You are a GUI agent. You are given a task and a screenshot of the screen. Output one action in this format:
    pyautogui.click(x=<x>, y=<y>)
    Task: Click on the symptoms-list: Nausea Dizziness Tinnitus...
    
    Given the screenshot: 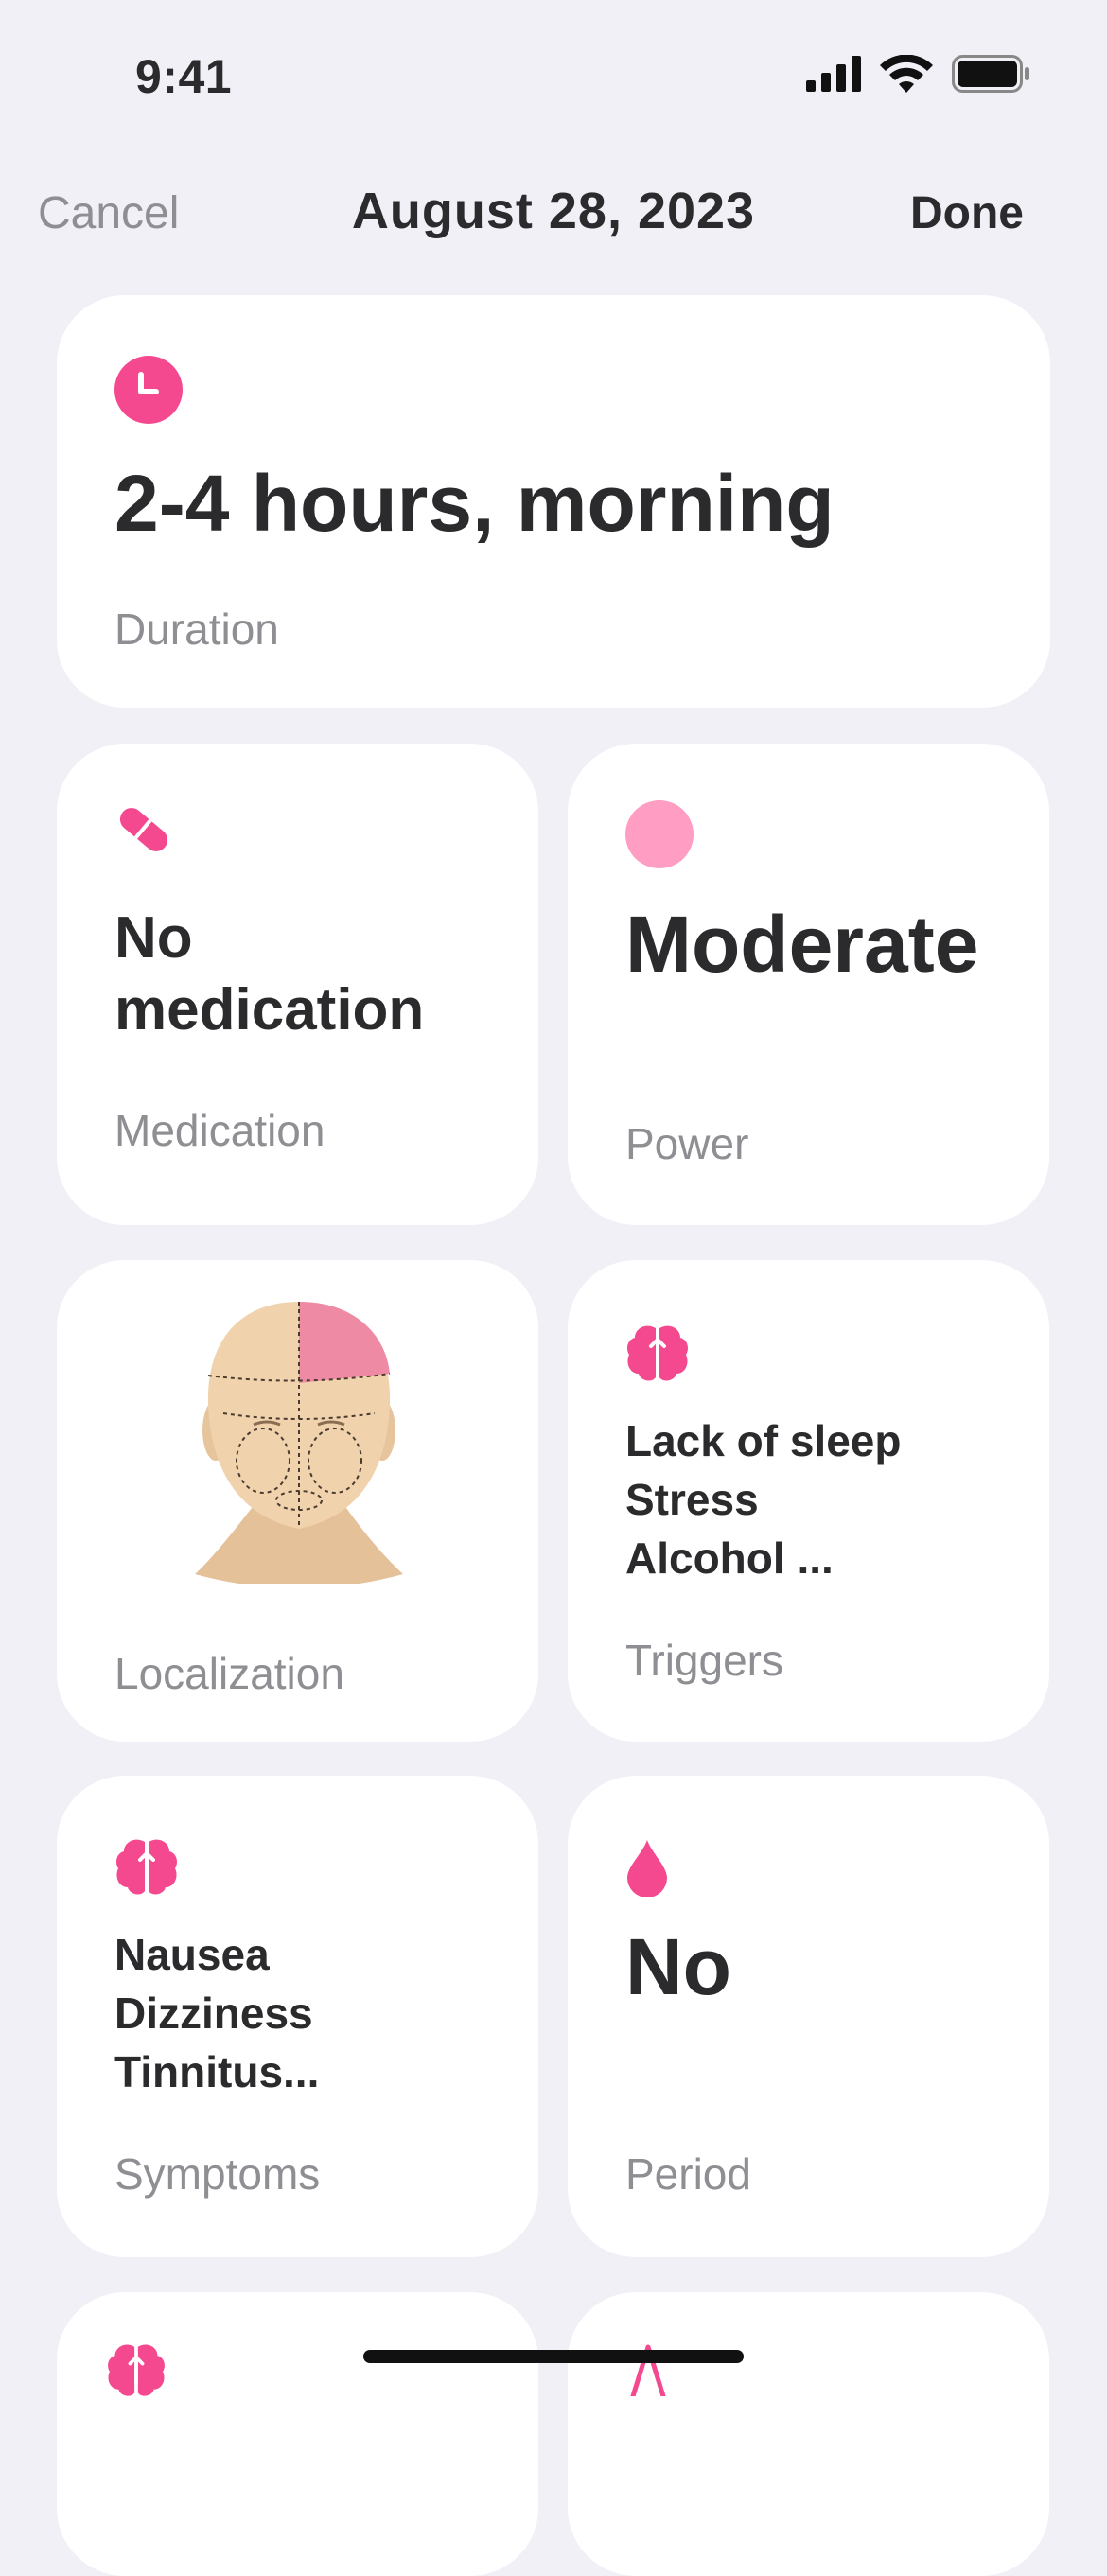 What is the action you would take?
    pyautogui.click(x=216, y=2013)
    